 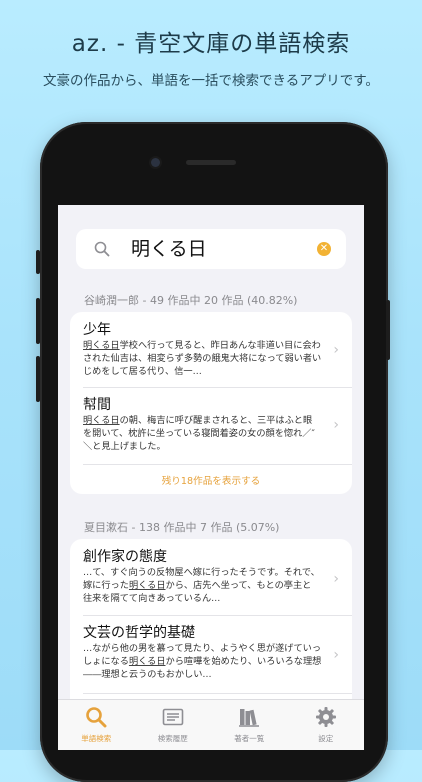 What do you see at coordinates (324, 249) in the screenshot?
I see `clear-search-icon: ✕` at bounding box center [324, 249].